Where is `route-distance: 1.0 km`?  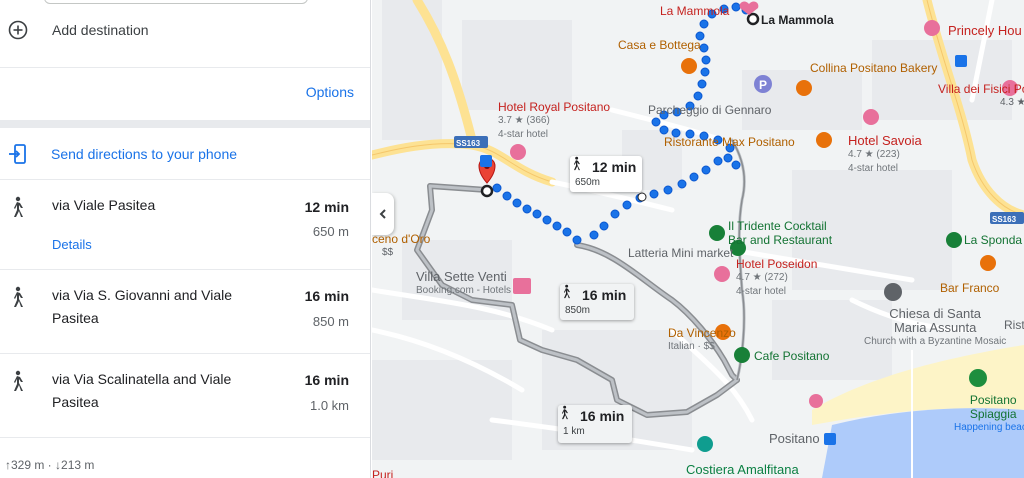 route-distance: 1.0 km is located at coordinates (329, 405).